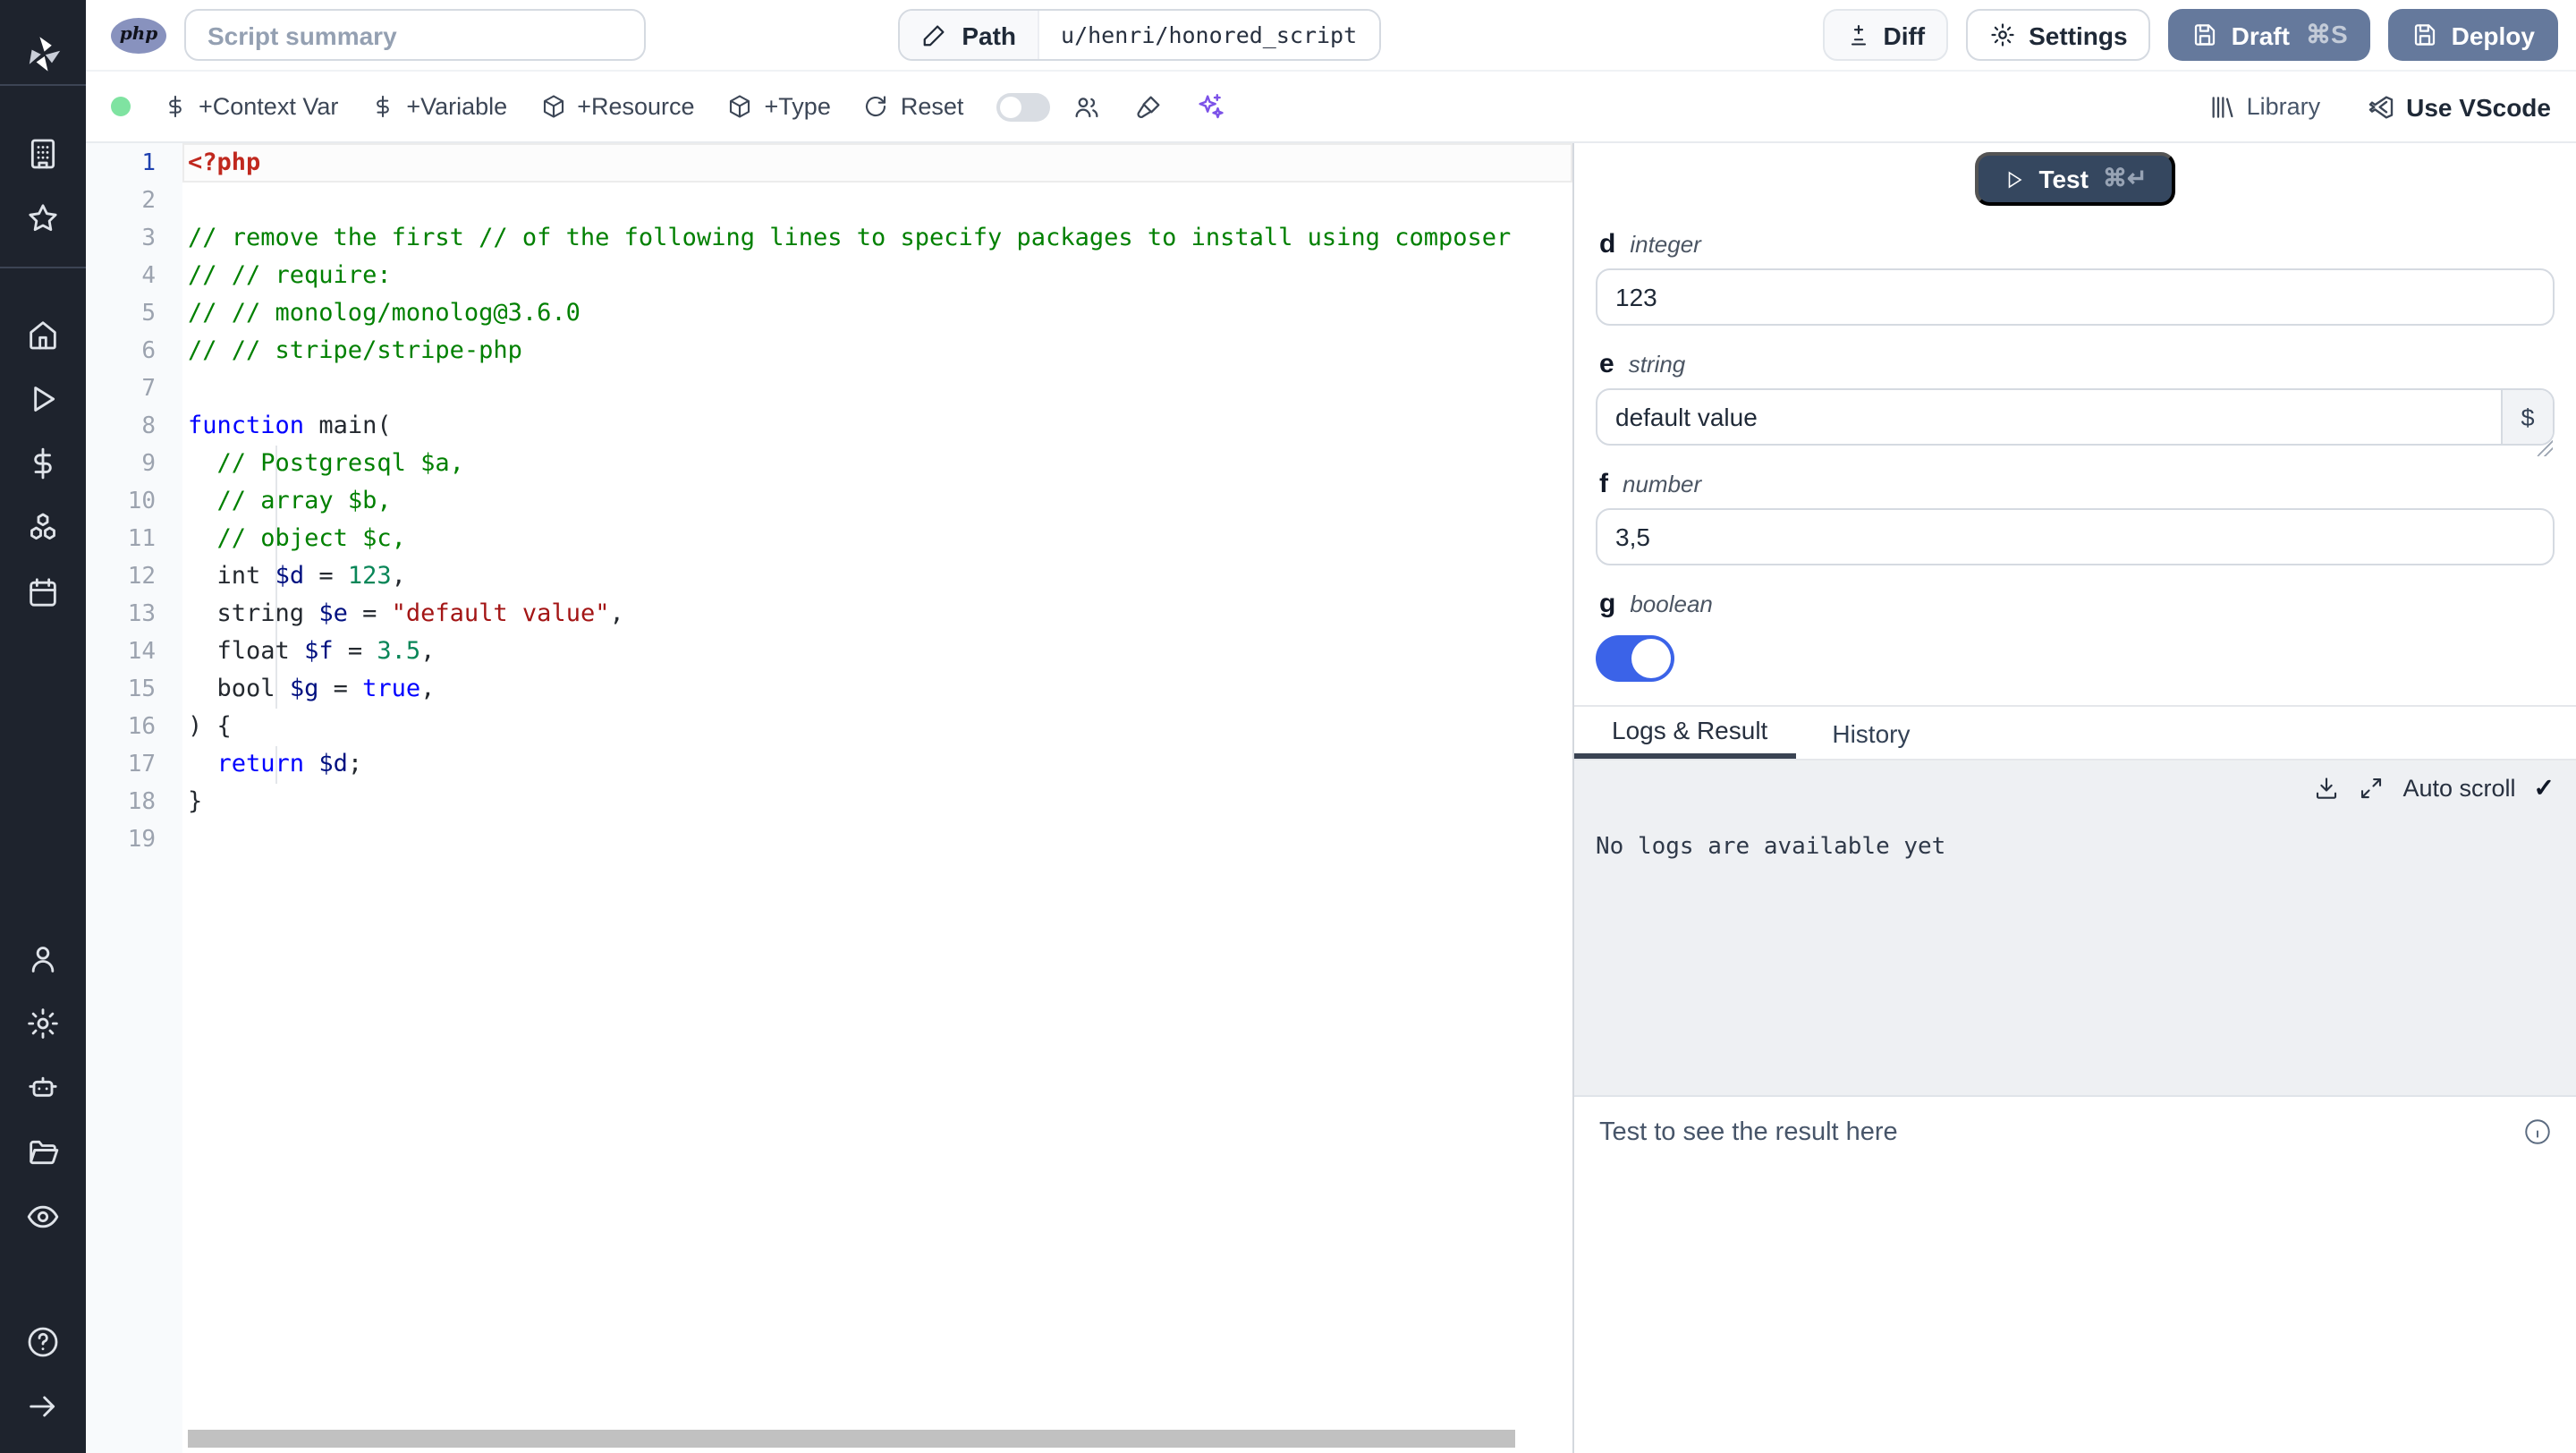 Image resolution: width=2576 pixels, height=1453 pixels. What do you see at coordinates (138, 35) in the screenshot?
I see `php-language-badge: php` at bounding box center [138, 35].